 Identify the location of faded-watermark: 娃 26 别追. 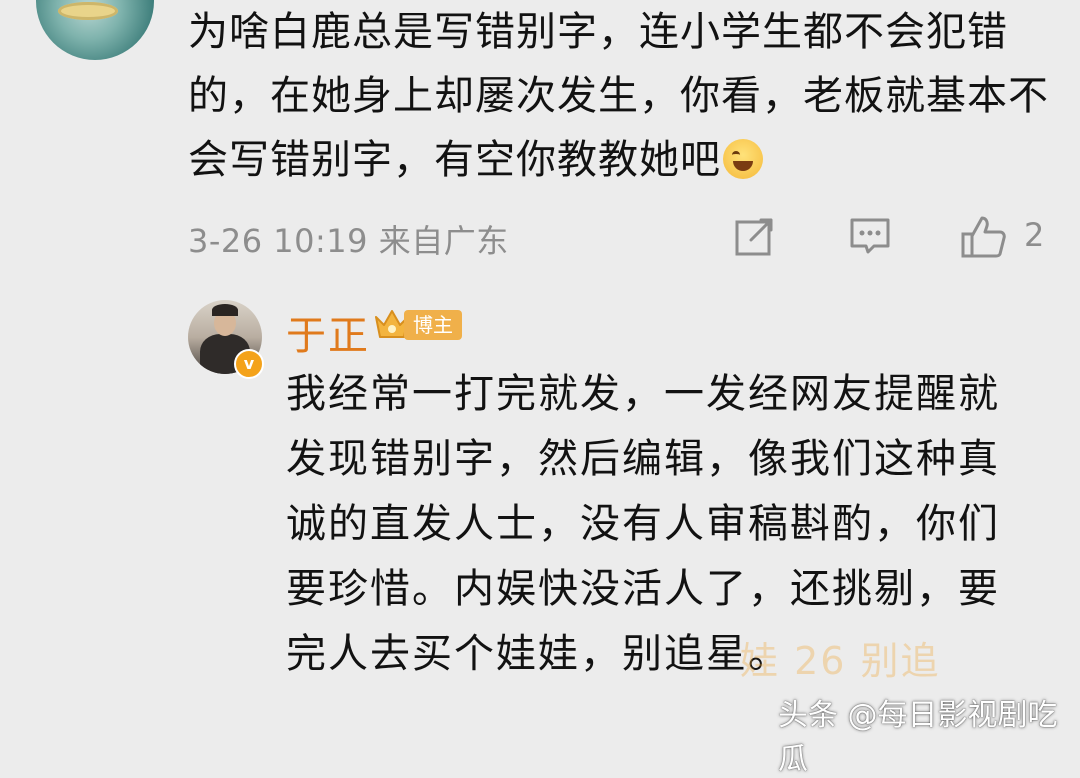
(840, 661).